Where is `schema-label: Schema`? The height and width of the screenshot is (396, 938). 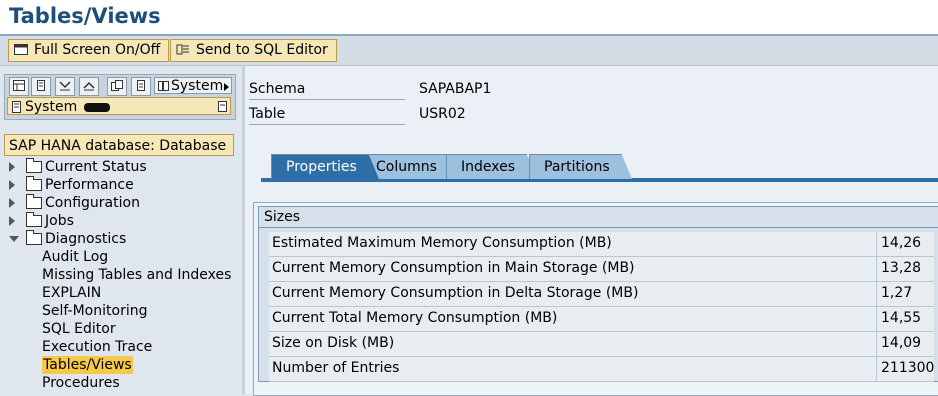
schema-label: Schema is located at coordinates (327, 89).